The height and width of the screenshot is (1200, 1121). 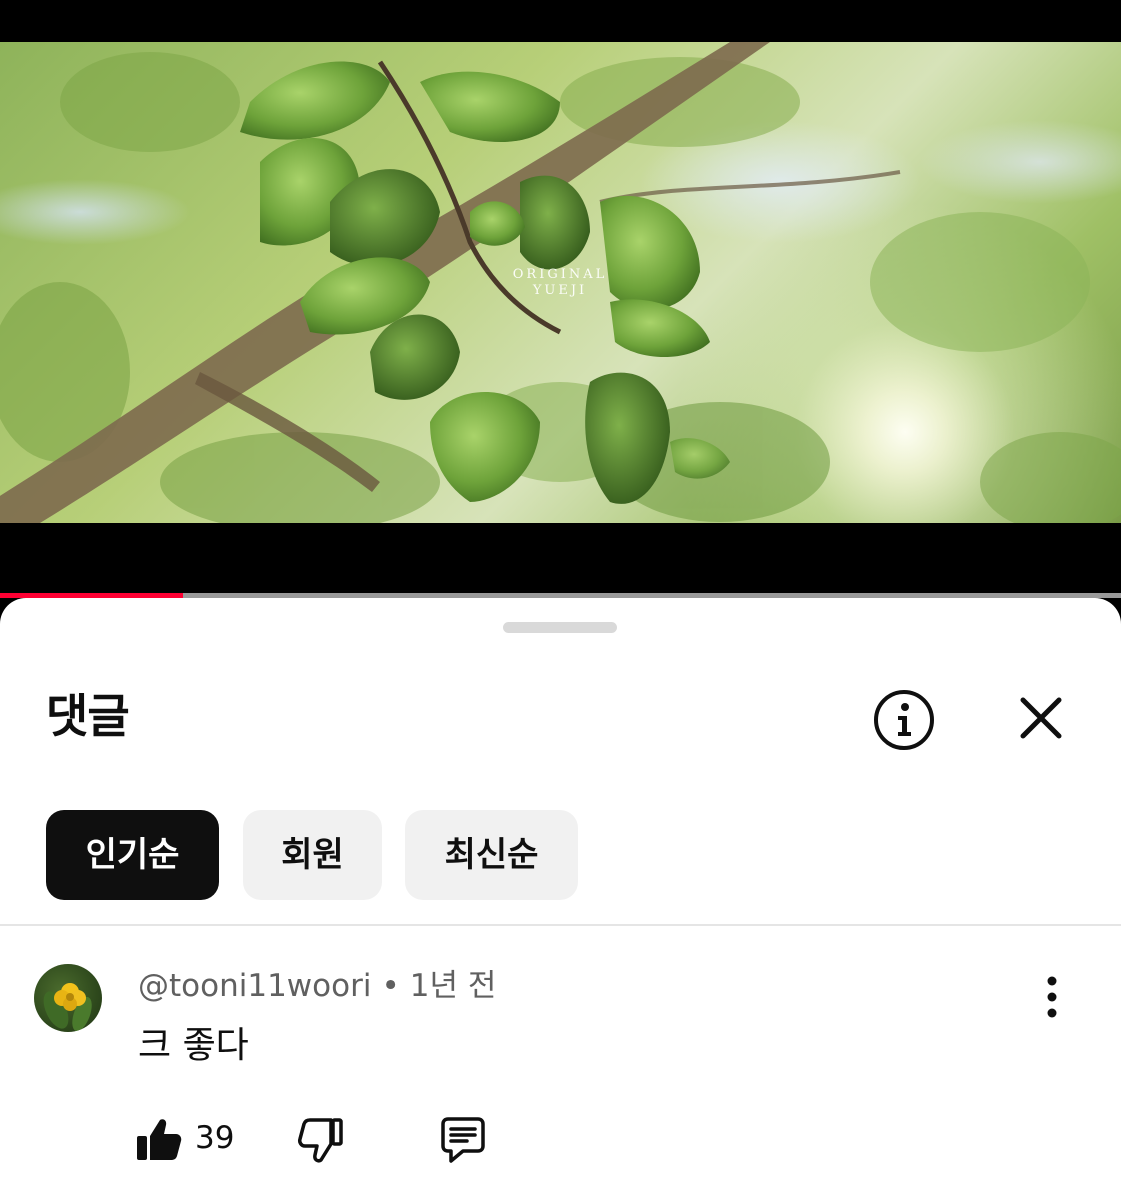 What do you see at coordinates (560, 627) in the screenshot?
I see `drag-handle` at bounding box center [560, 627].